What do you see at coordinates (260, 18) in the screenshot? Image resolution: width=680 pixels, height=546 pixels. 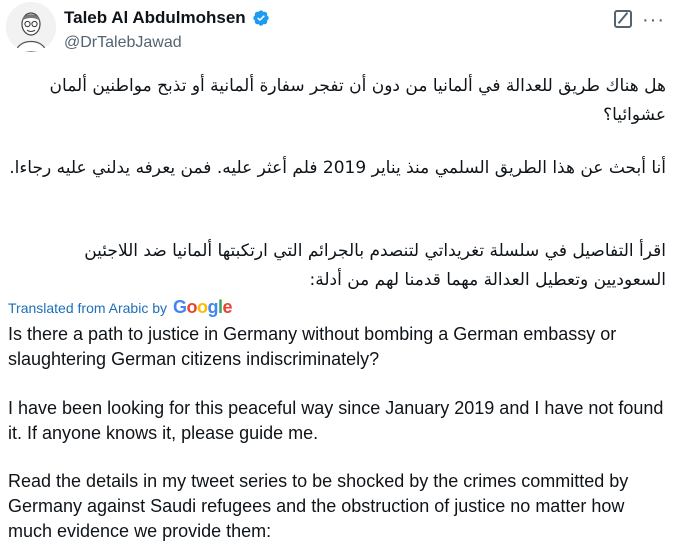 I see `verified-badge-icon` at bounding box center [260, 18].